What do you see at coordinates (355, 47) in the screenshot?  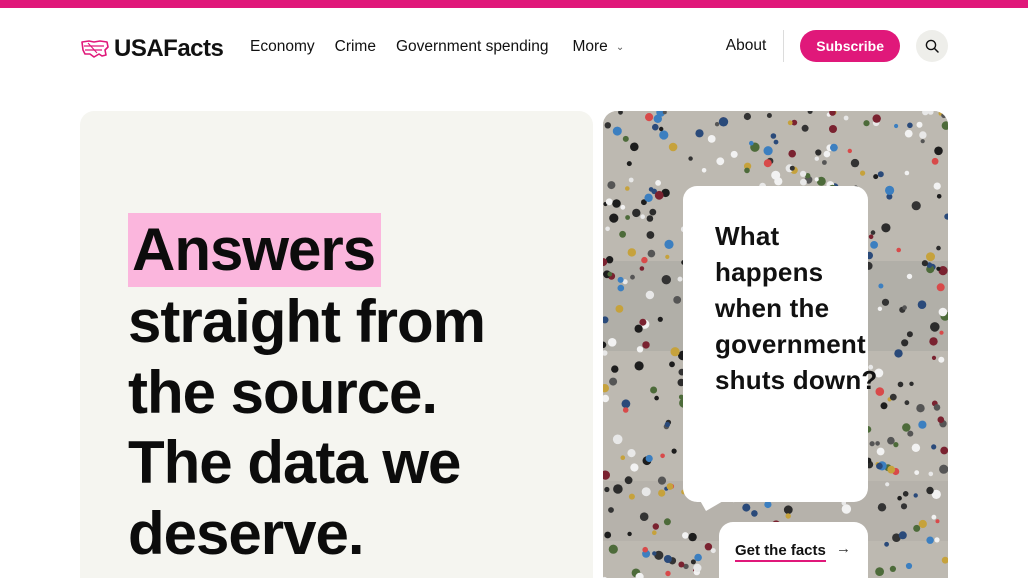 I see `nav-link-crime: Crime` at bounding box center [355, 47].